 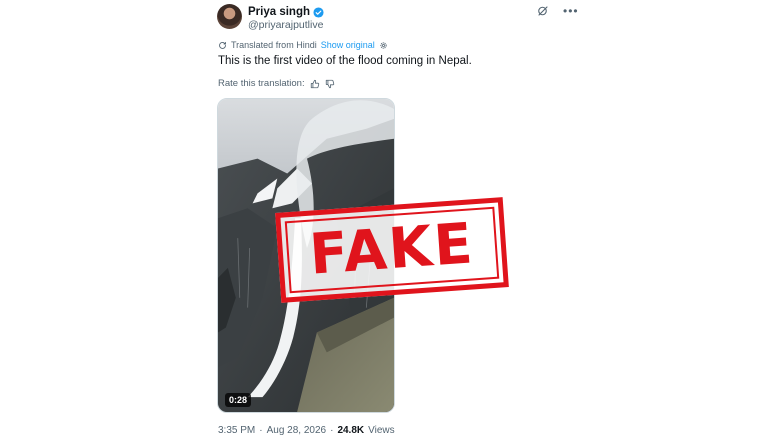 I want to click on views-count: 24.8K, so click(x=351, y=430).